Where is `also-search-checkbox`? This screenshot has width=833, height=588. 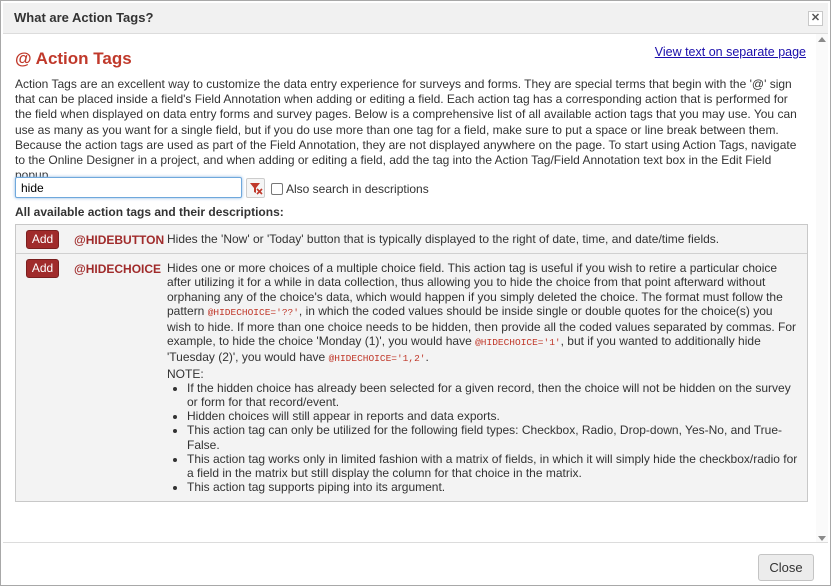
also-search-checkbox is located at coordinates (277, 189).